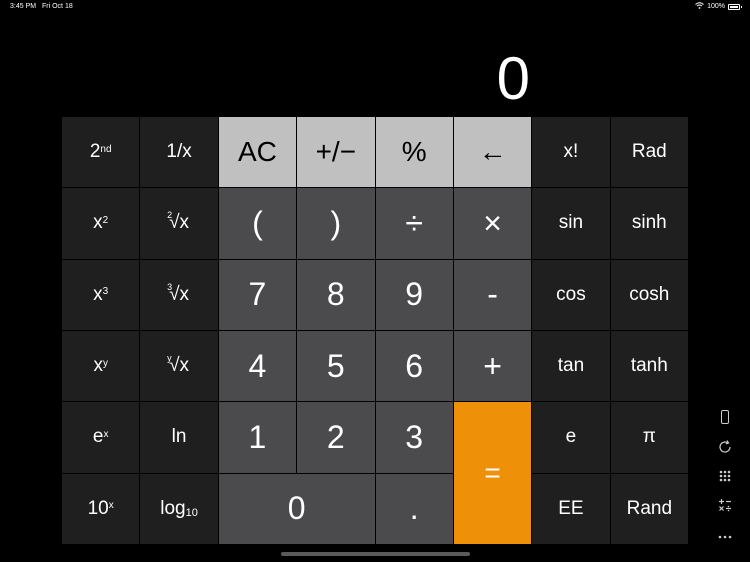  What do you see at coordinates (57, 6) in the screenshot?
I see `status-date: Fri Oct 18` at bounding box center [57, 6].